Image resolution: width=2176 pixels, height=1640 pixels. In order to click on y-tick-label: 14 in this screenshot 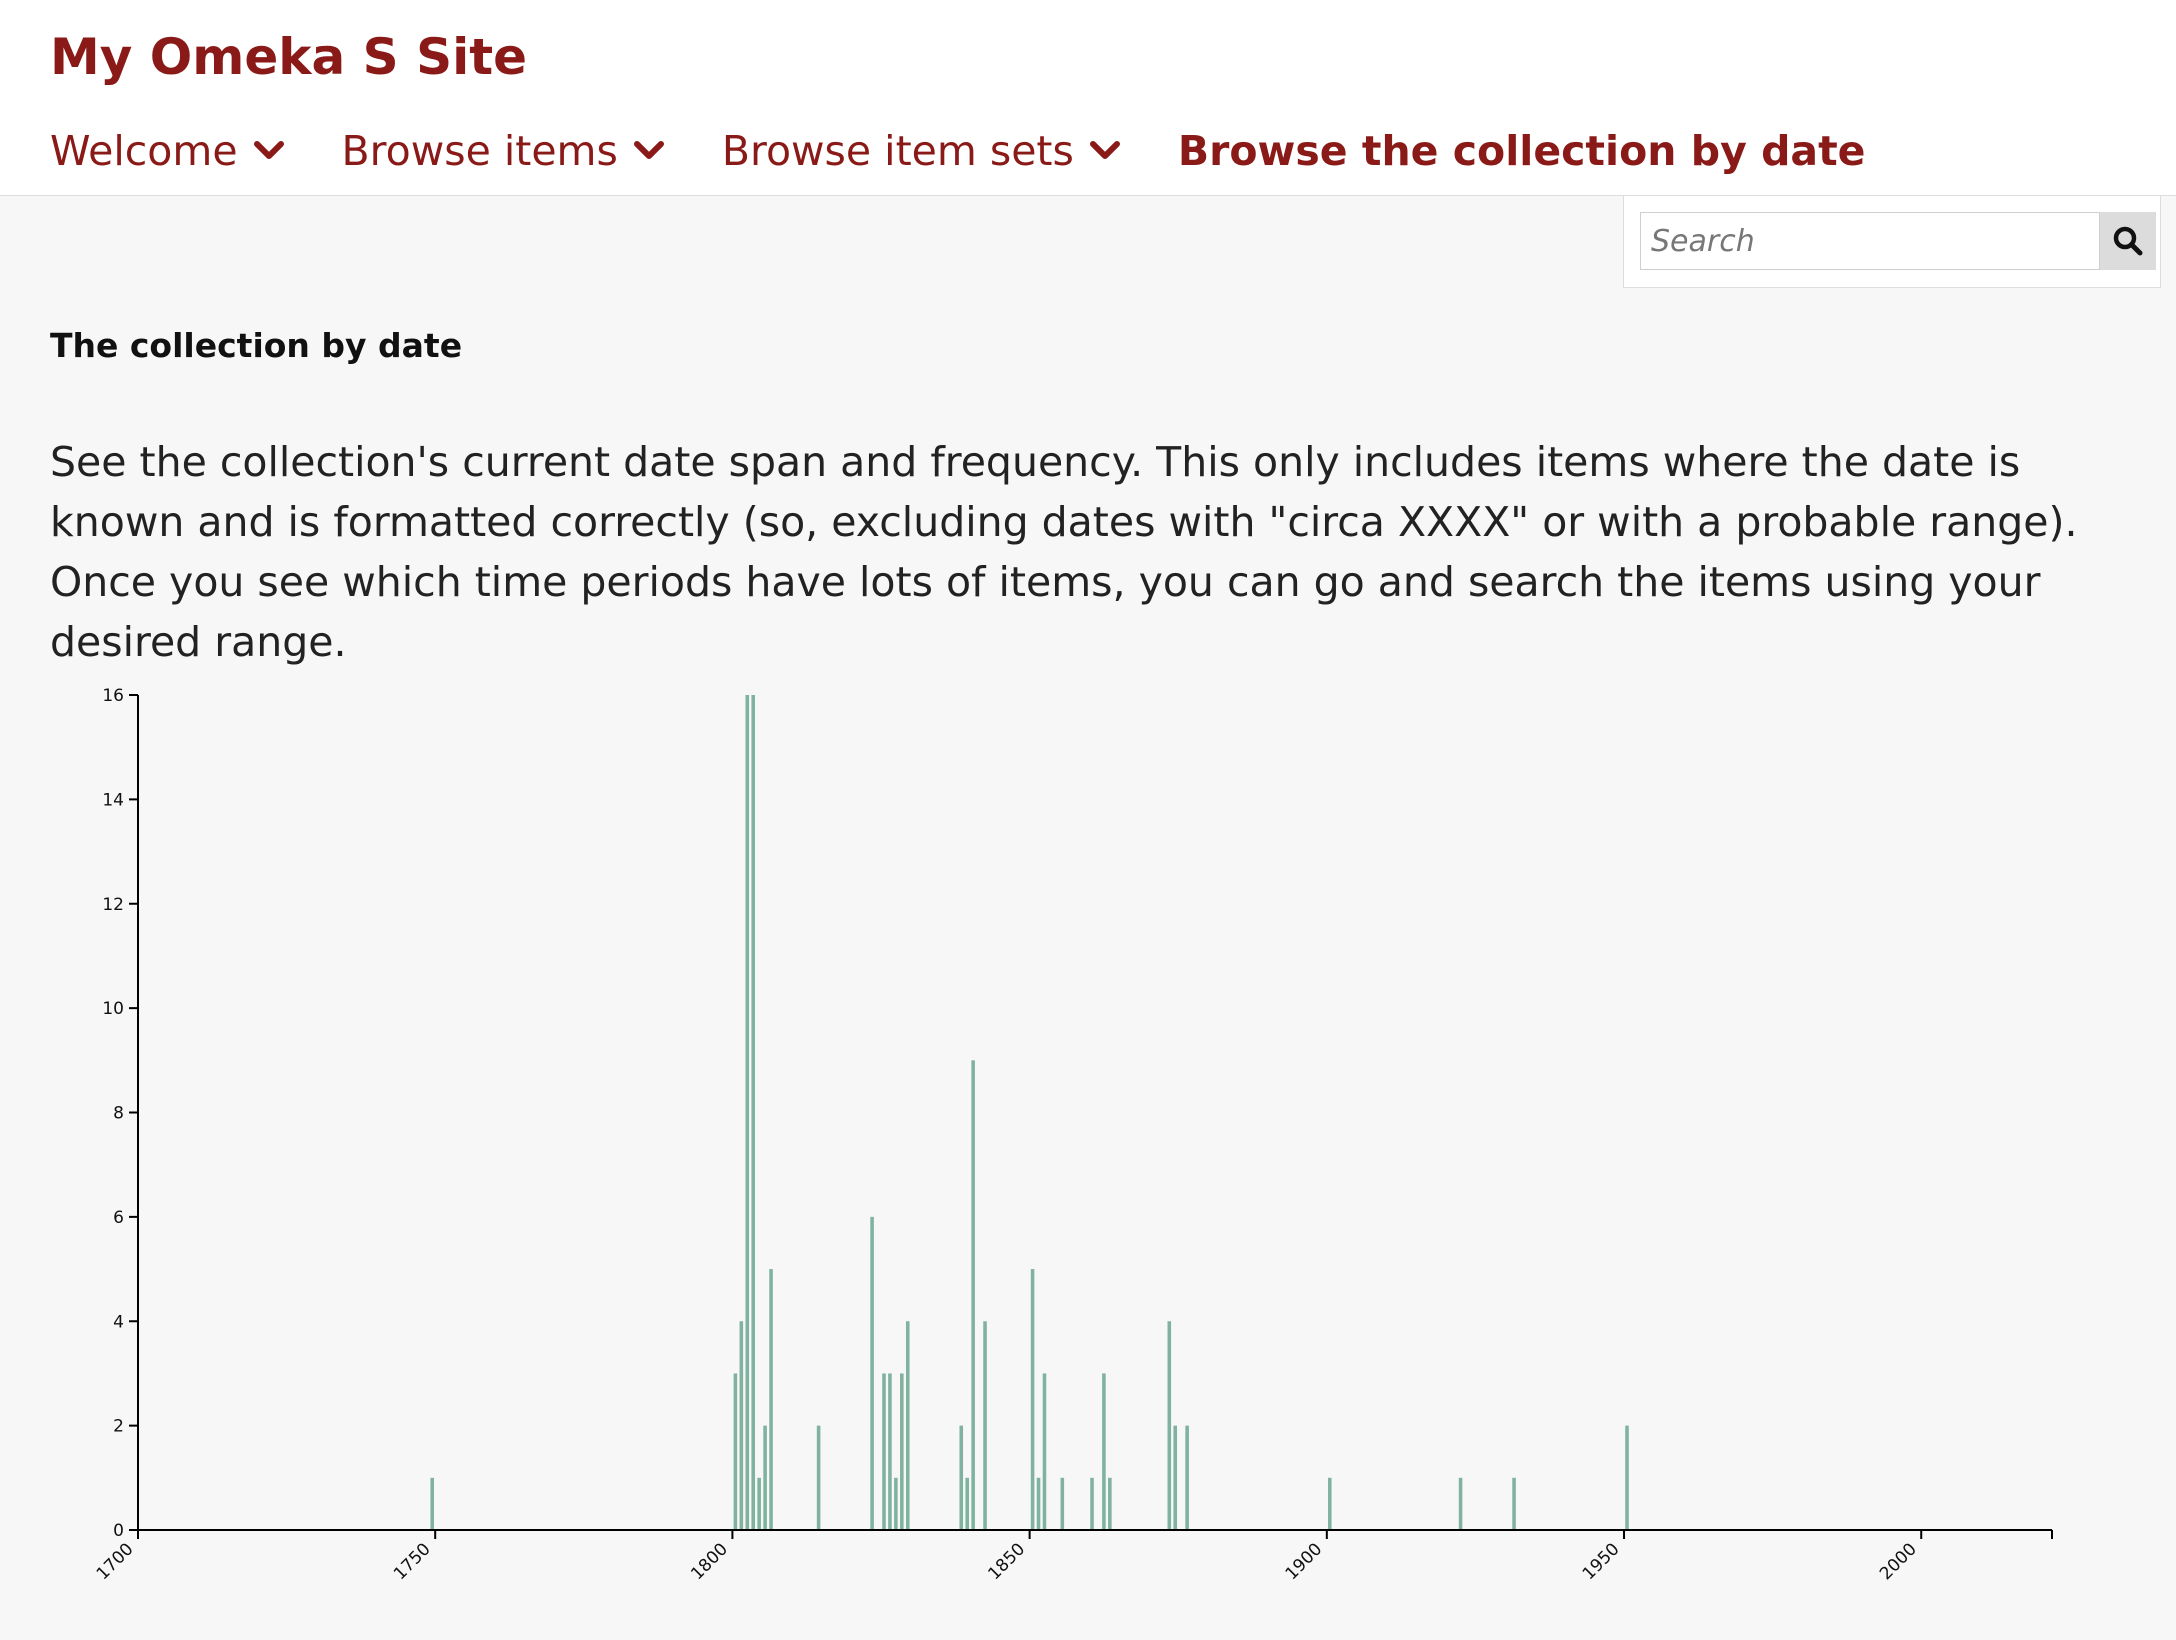, I will do `click(113, 800)`.